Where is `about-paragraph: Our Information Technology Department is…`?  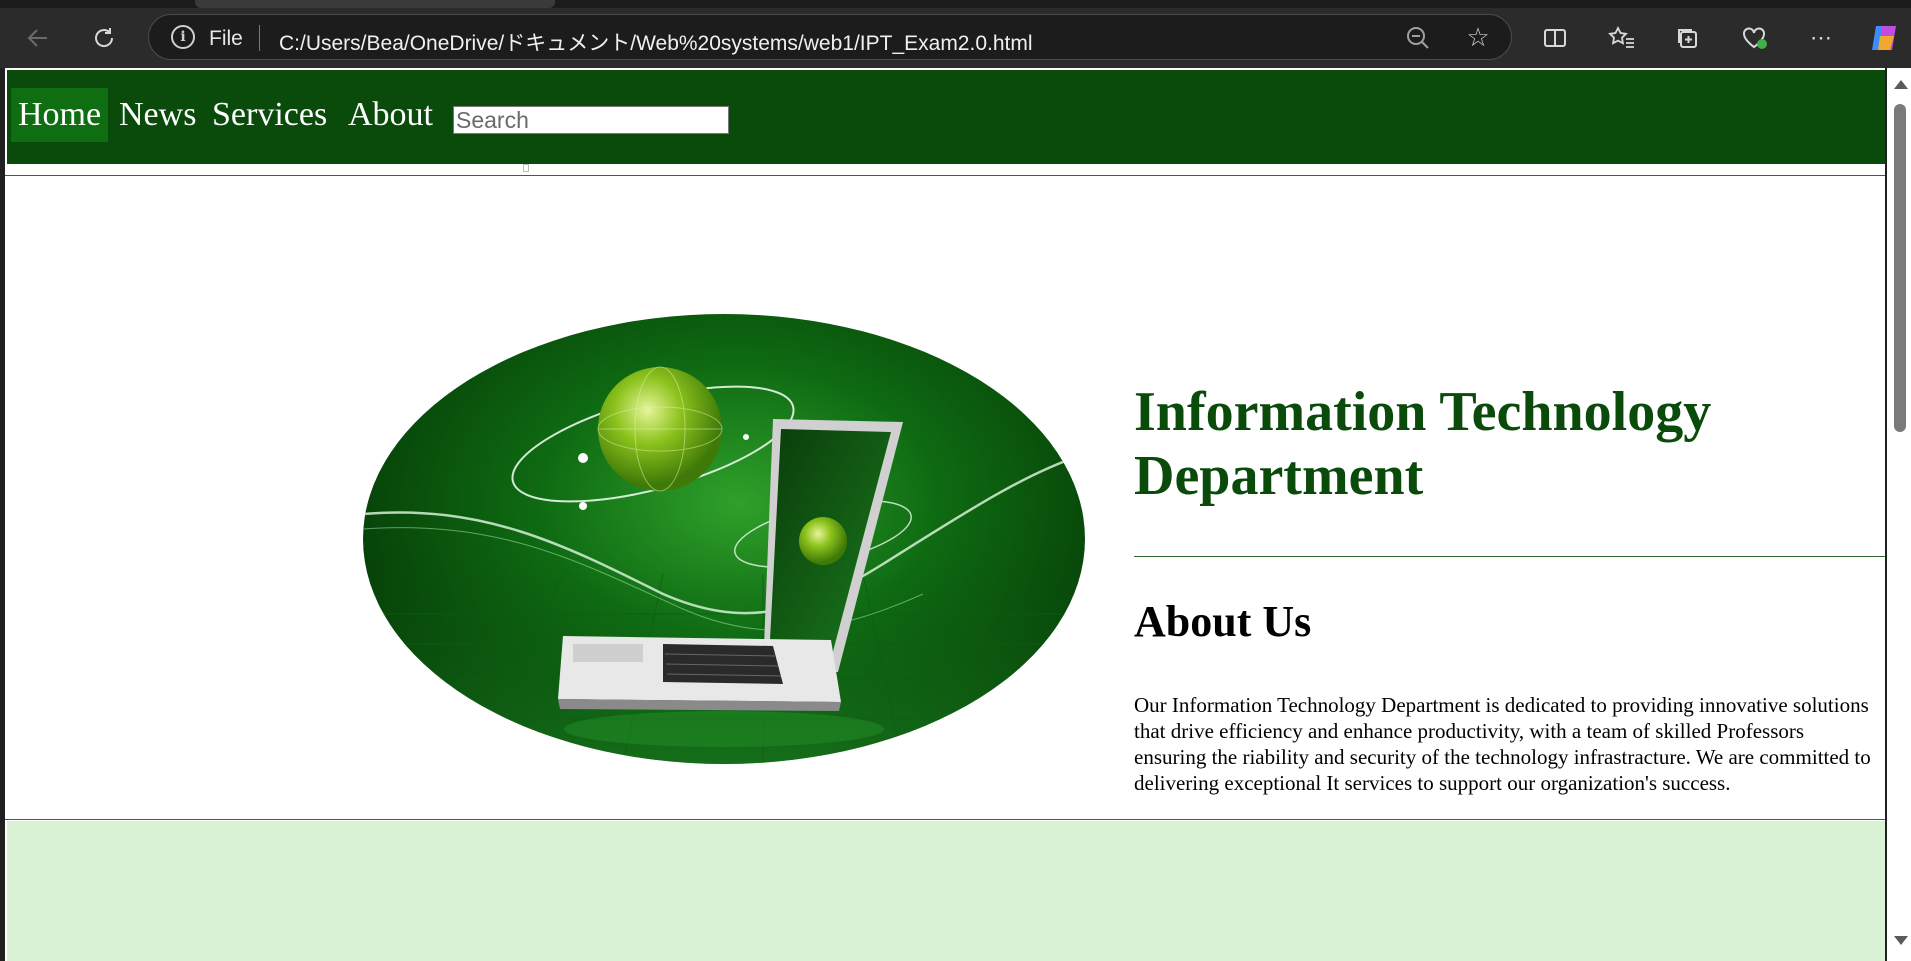 about-paragraph: Our Information Technology Department is… is located at coordinates (1502, 744).